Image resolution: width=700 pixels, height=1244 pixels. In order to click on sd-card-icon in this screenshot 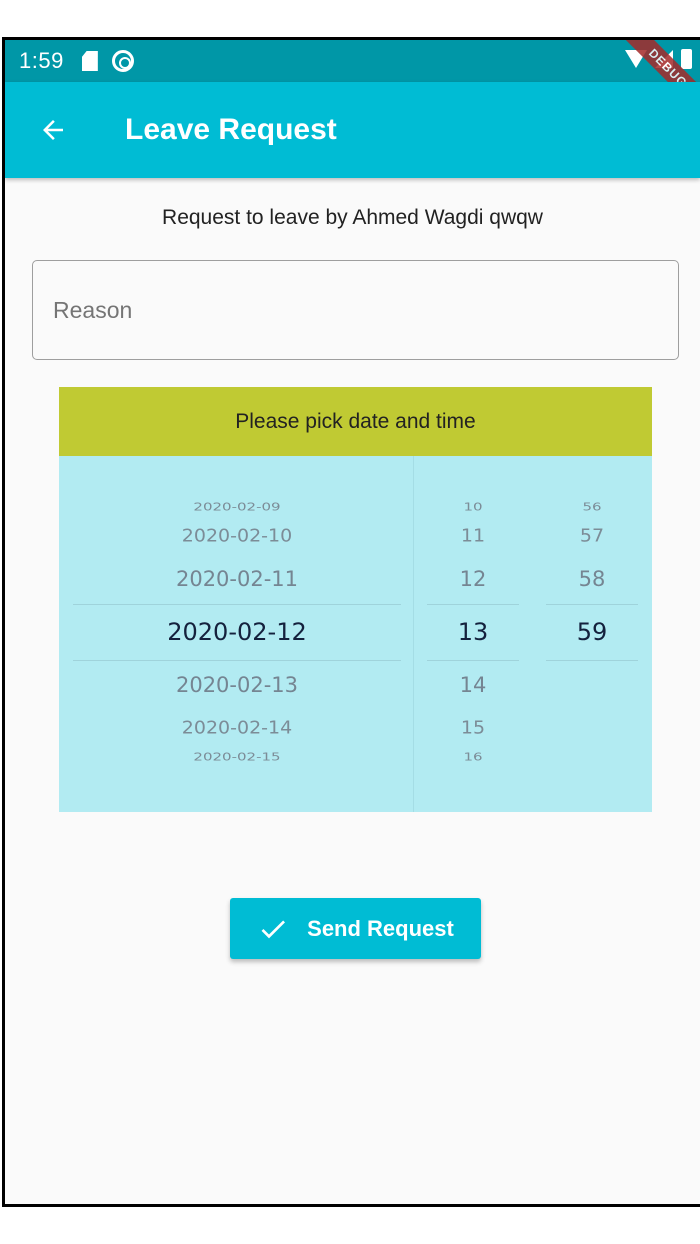, I will do `click(89, 61)`.